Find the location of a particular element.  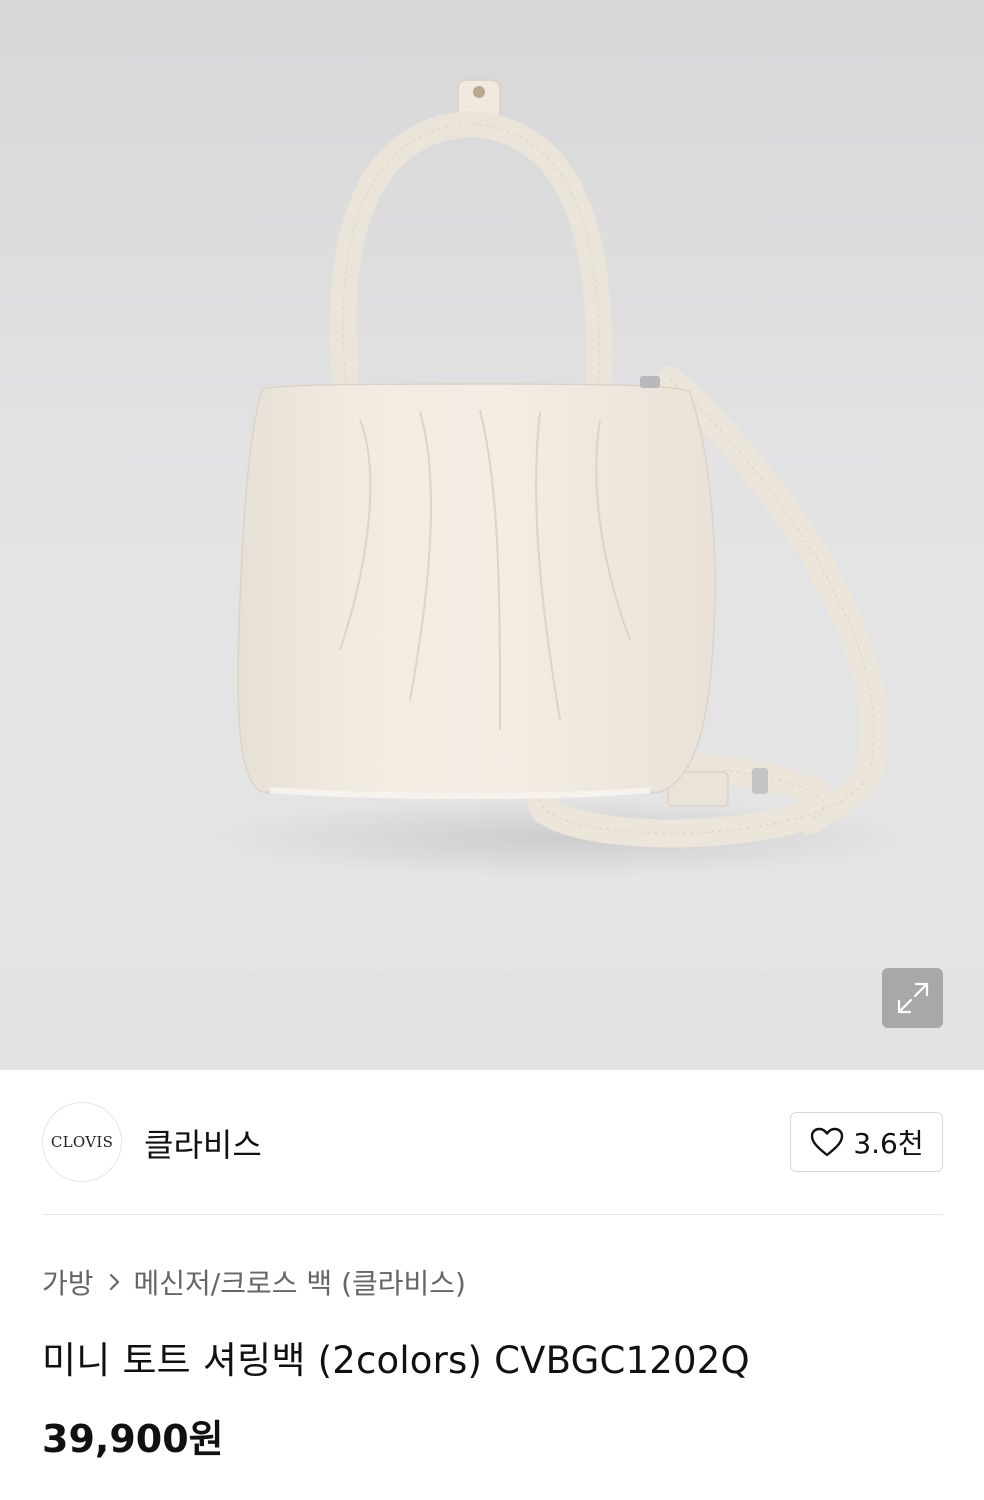

product-title: 미니 토트 셔링백 (2colors) CVBGC1202Q is located at coordinates (396, 1360).